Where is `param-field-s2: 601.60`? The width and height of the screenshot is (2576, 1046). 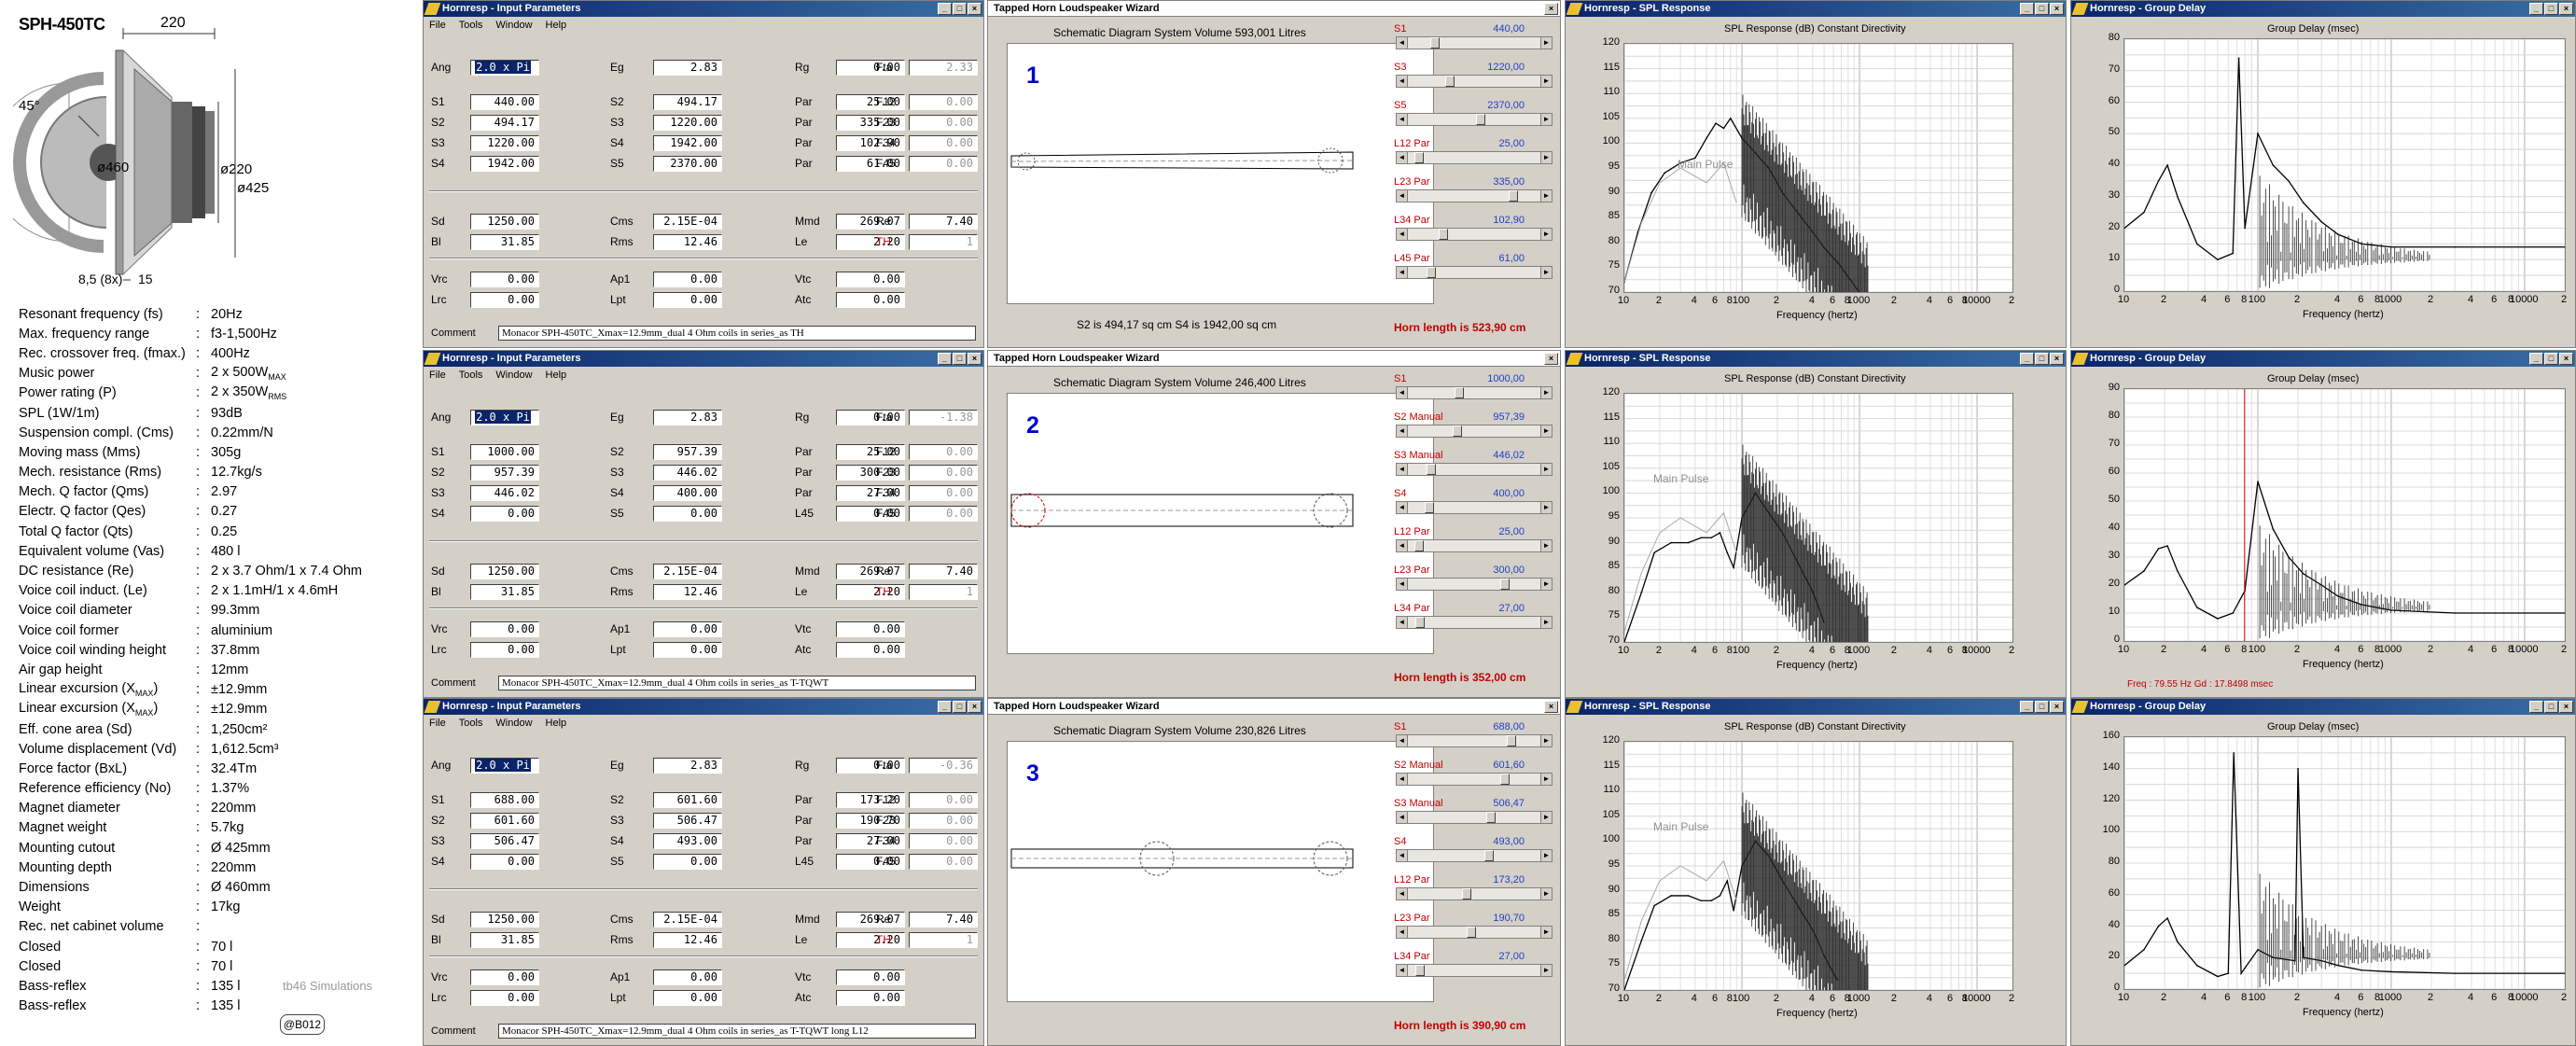 param-field-s2: 601.60 is located at coordinates (504, 821).